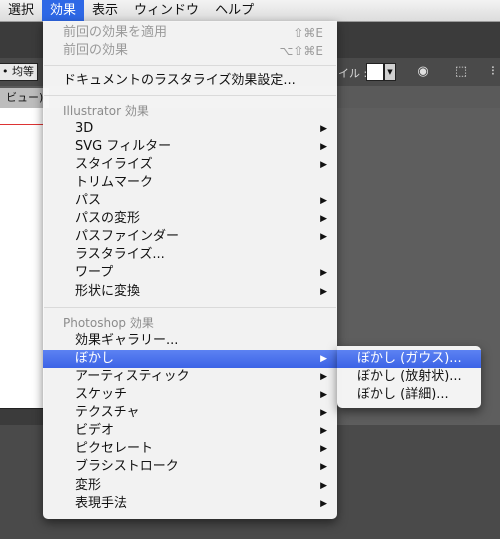 The width and height of the screenshot is (500, 539). Describe the element at coordinates (107, 412) in the screenshot. I see `menu-item-label: テクスチャ` at that location.